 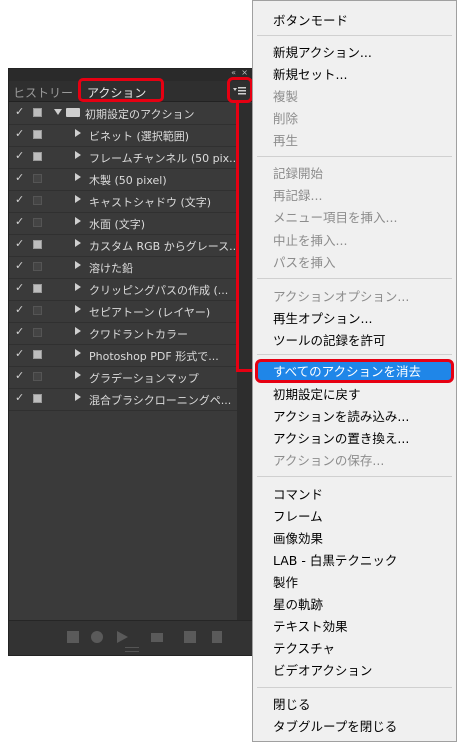 I want to click on menu-item: LAB - 白黒テクニック, so click(x=335, y=559).